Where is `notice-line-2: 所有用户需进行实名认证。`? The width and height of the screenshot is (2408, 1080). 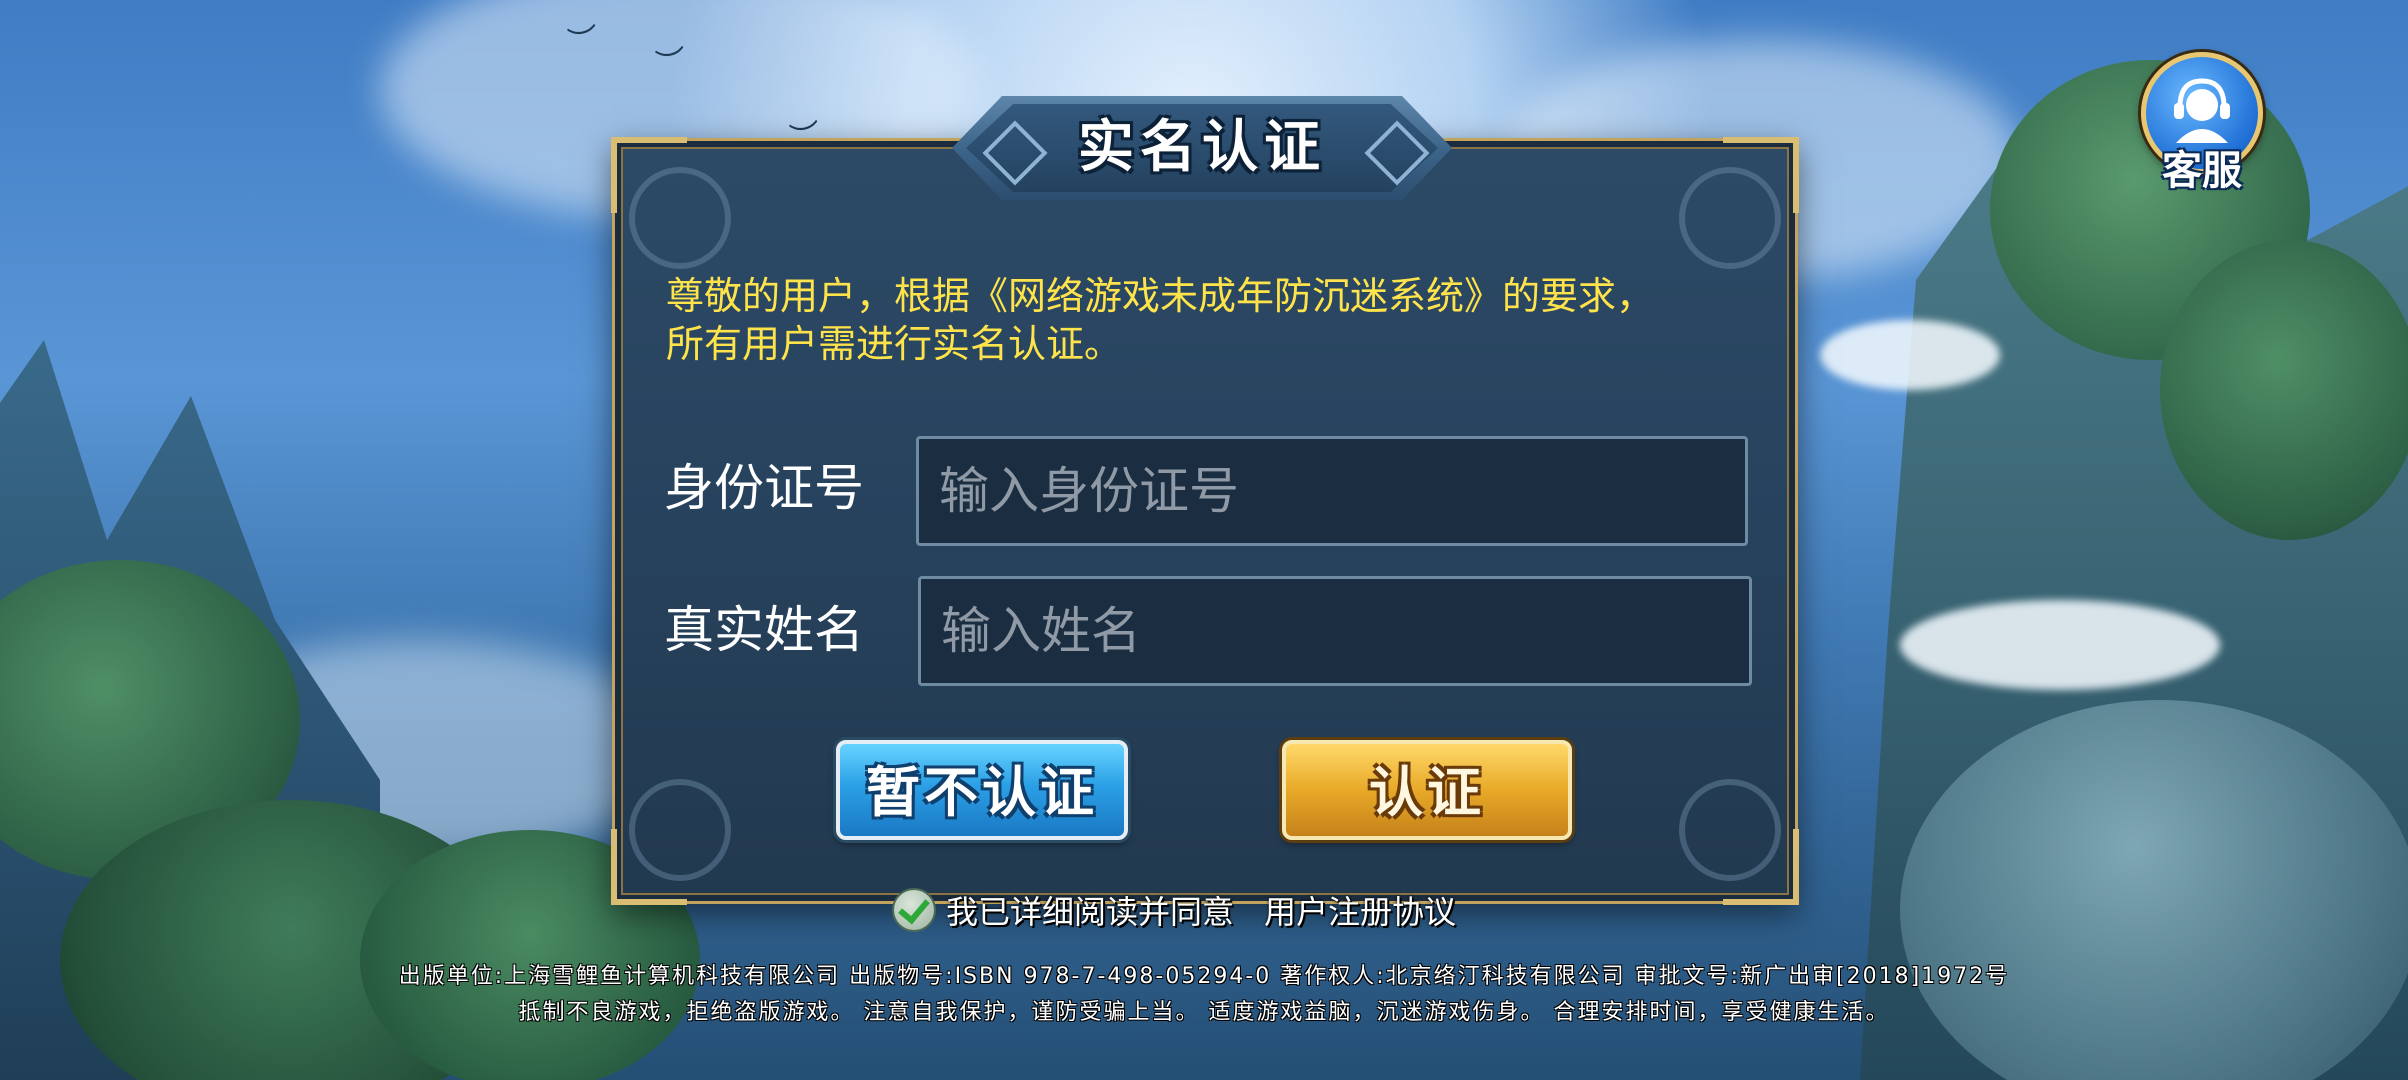 notice-line-2: 所有用户需进行实名认证。 is located at coordinates (894, 344).